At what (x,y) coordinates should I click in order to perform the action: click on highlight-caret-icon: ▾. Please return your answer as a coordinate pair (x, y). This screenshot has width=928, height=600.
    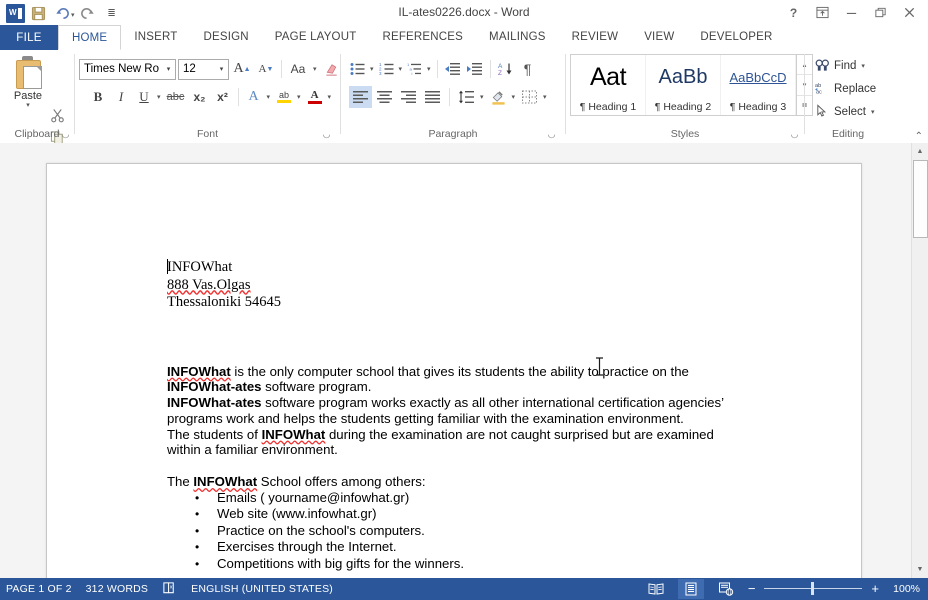
    Looking at the image, I should click on (299, 97).